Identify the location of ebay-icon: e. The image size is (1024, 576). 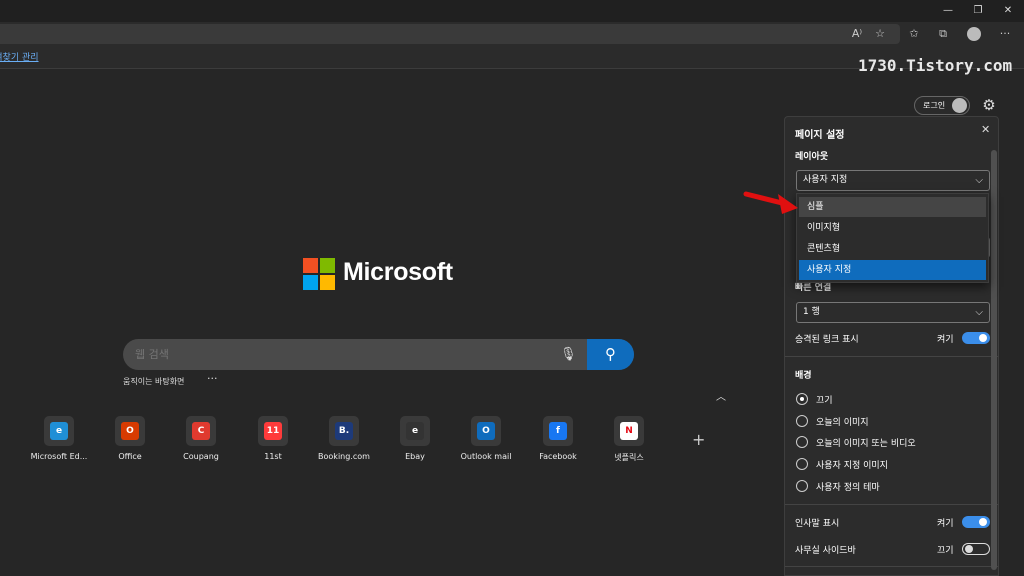
(415, 431).